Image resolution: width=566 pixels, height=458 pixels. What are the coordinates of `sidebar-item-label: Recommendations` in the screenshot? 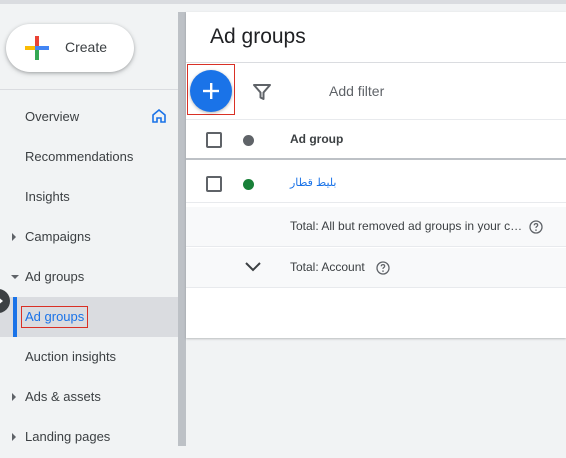 It's located at (79, 156).